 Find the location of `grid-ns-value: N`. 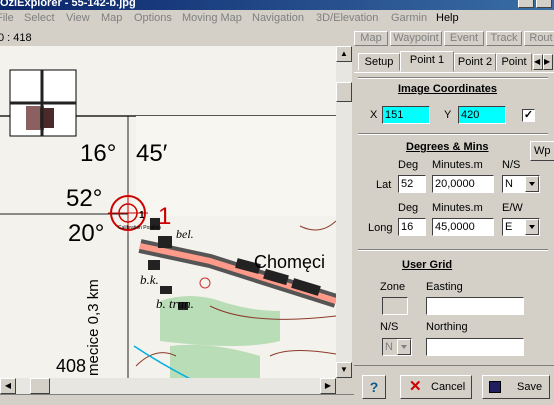

grid-ns-value: N is located at coordinates (389, 347).